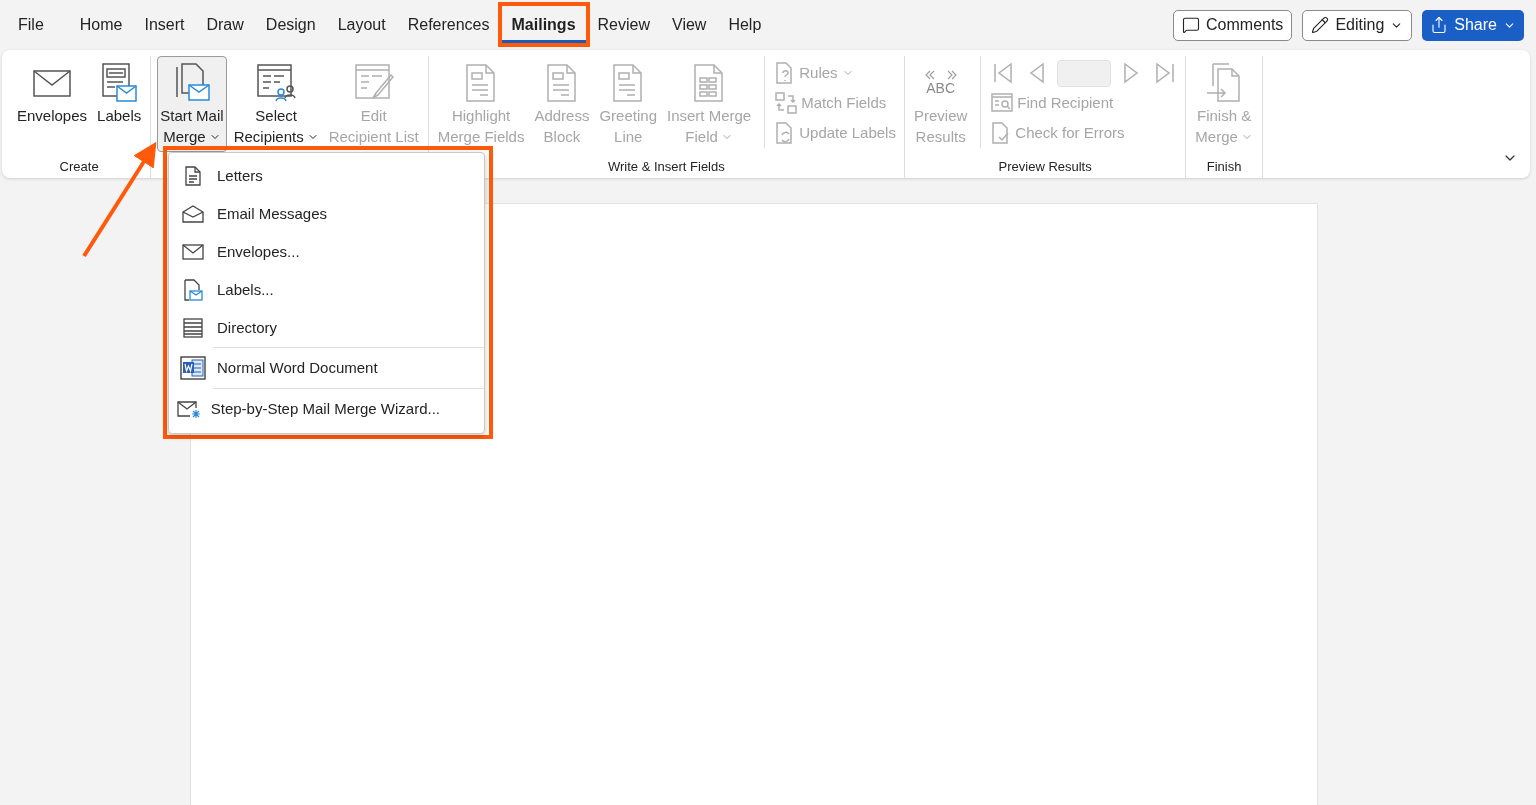 Image resolution: width=1536 pixels, height=805 pixels. Describe the element at coordinates (326, 214) in the screenshot. I see `menu-item: Email Messages` at that location.